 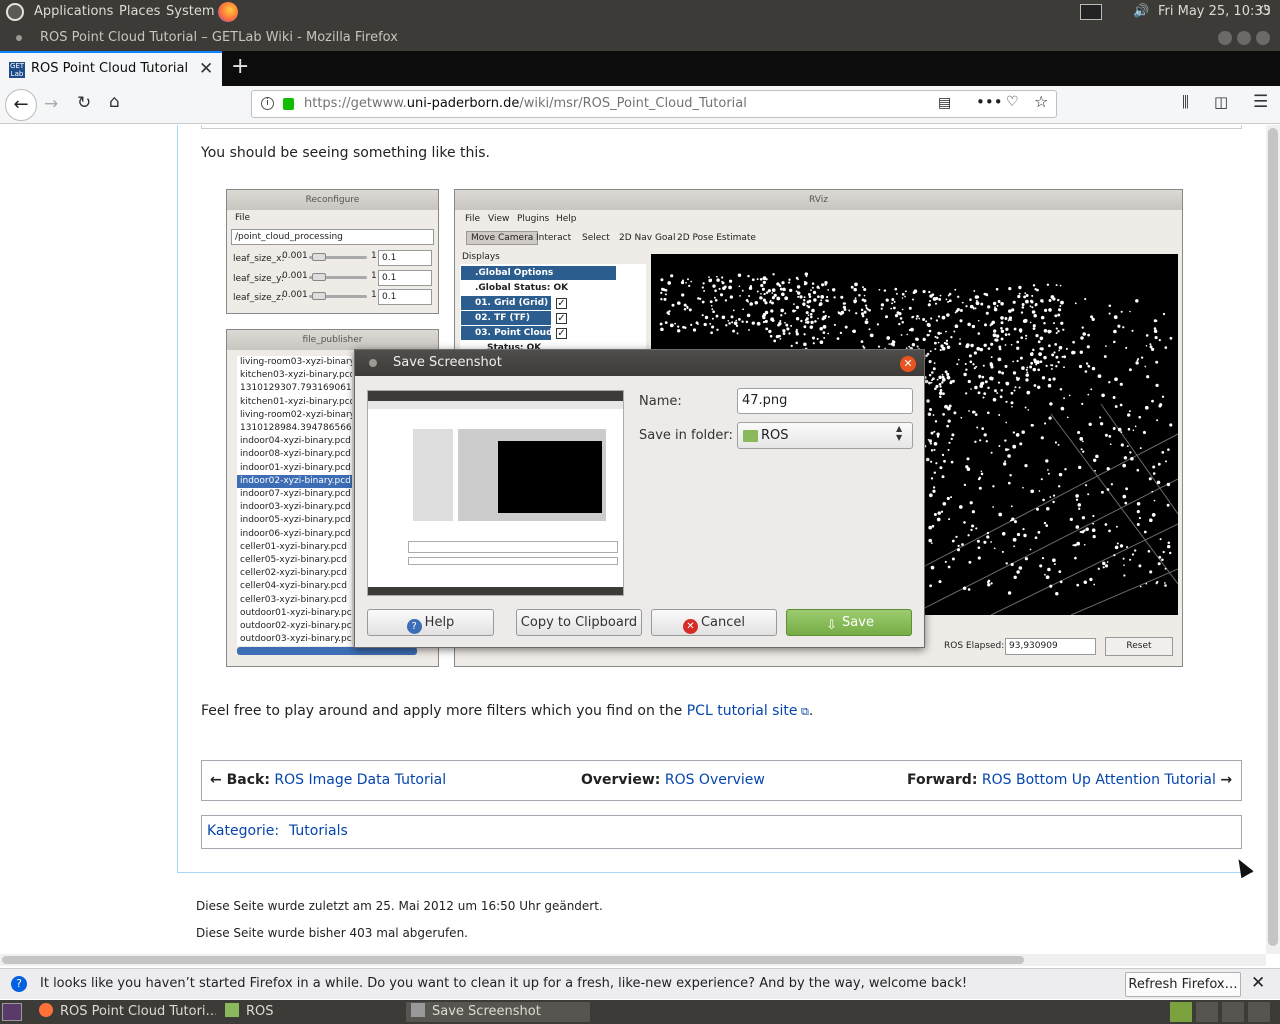 I want to click on dialog-close-button: ✕, so click(x=908, y=364).